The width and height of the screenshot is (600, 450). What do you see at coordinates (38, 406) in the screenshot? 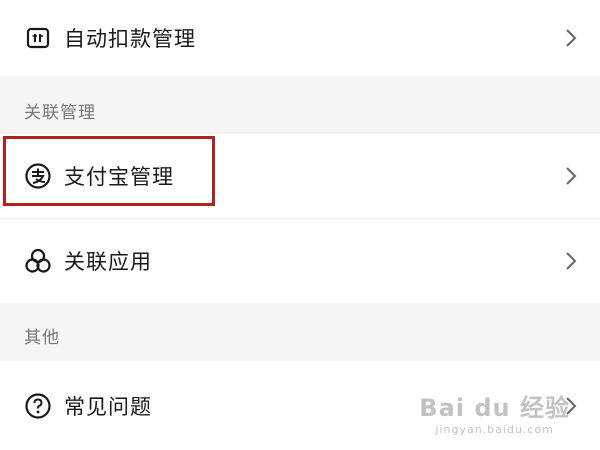
I see `question-icon` at bounding box center [38, 406].